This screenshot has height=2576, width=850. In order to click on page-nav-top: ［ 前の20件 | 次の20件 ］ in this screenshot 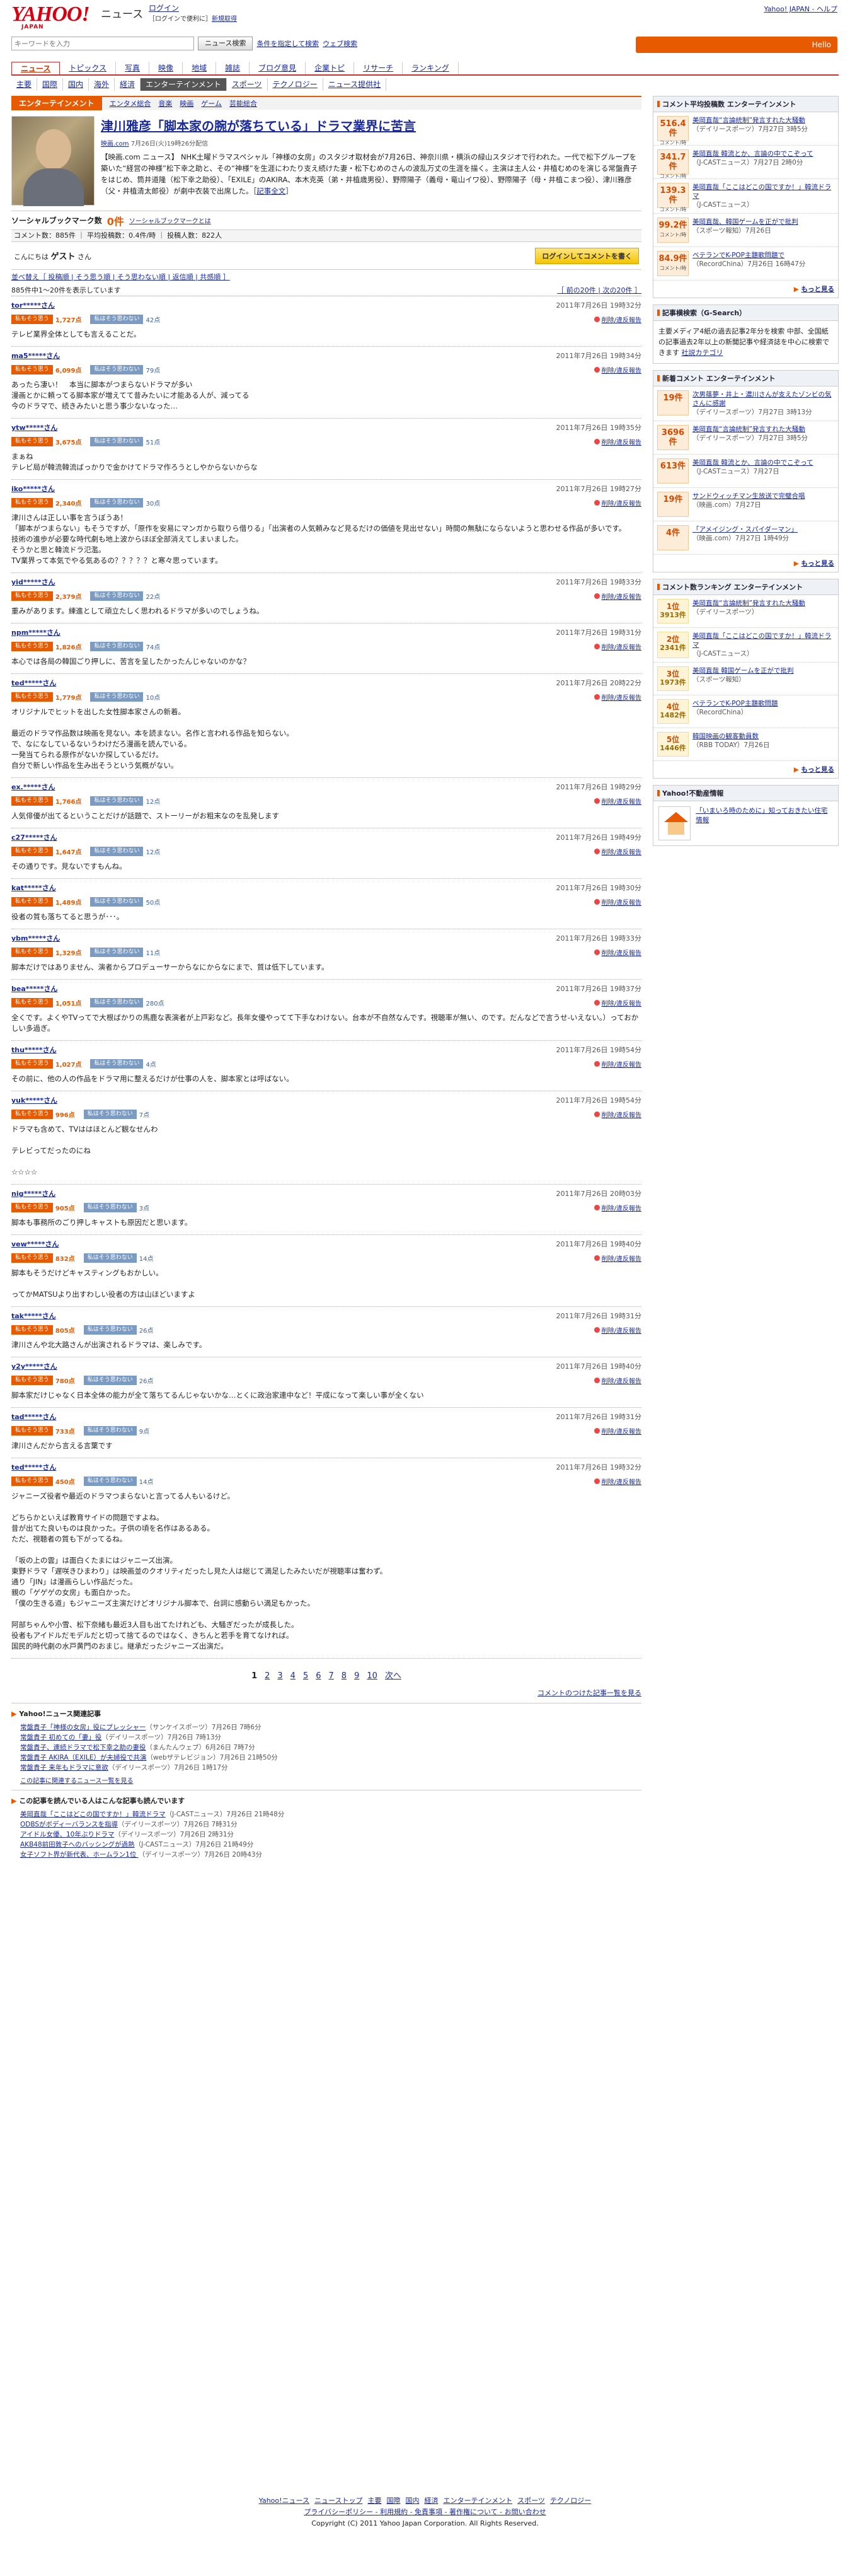, I will do `click(599, 290)`.